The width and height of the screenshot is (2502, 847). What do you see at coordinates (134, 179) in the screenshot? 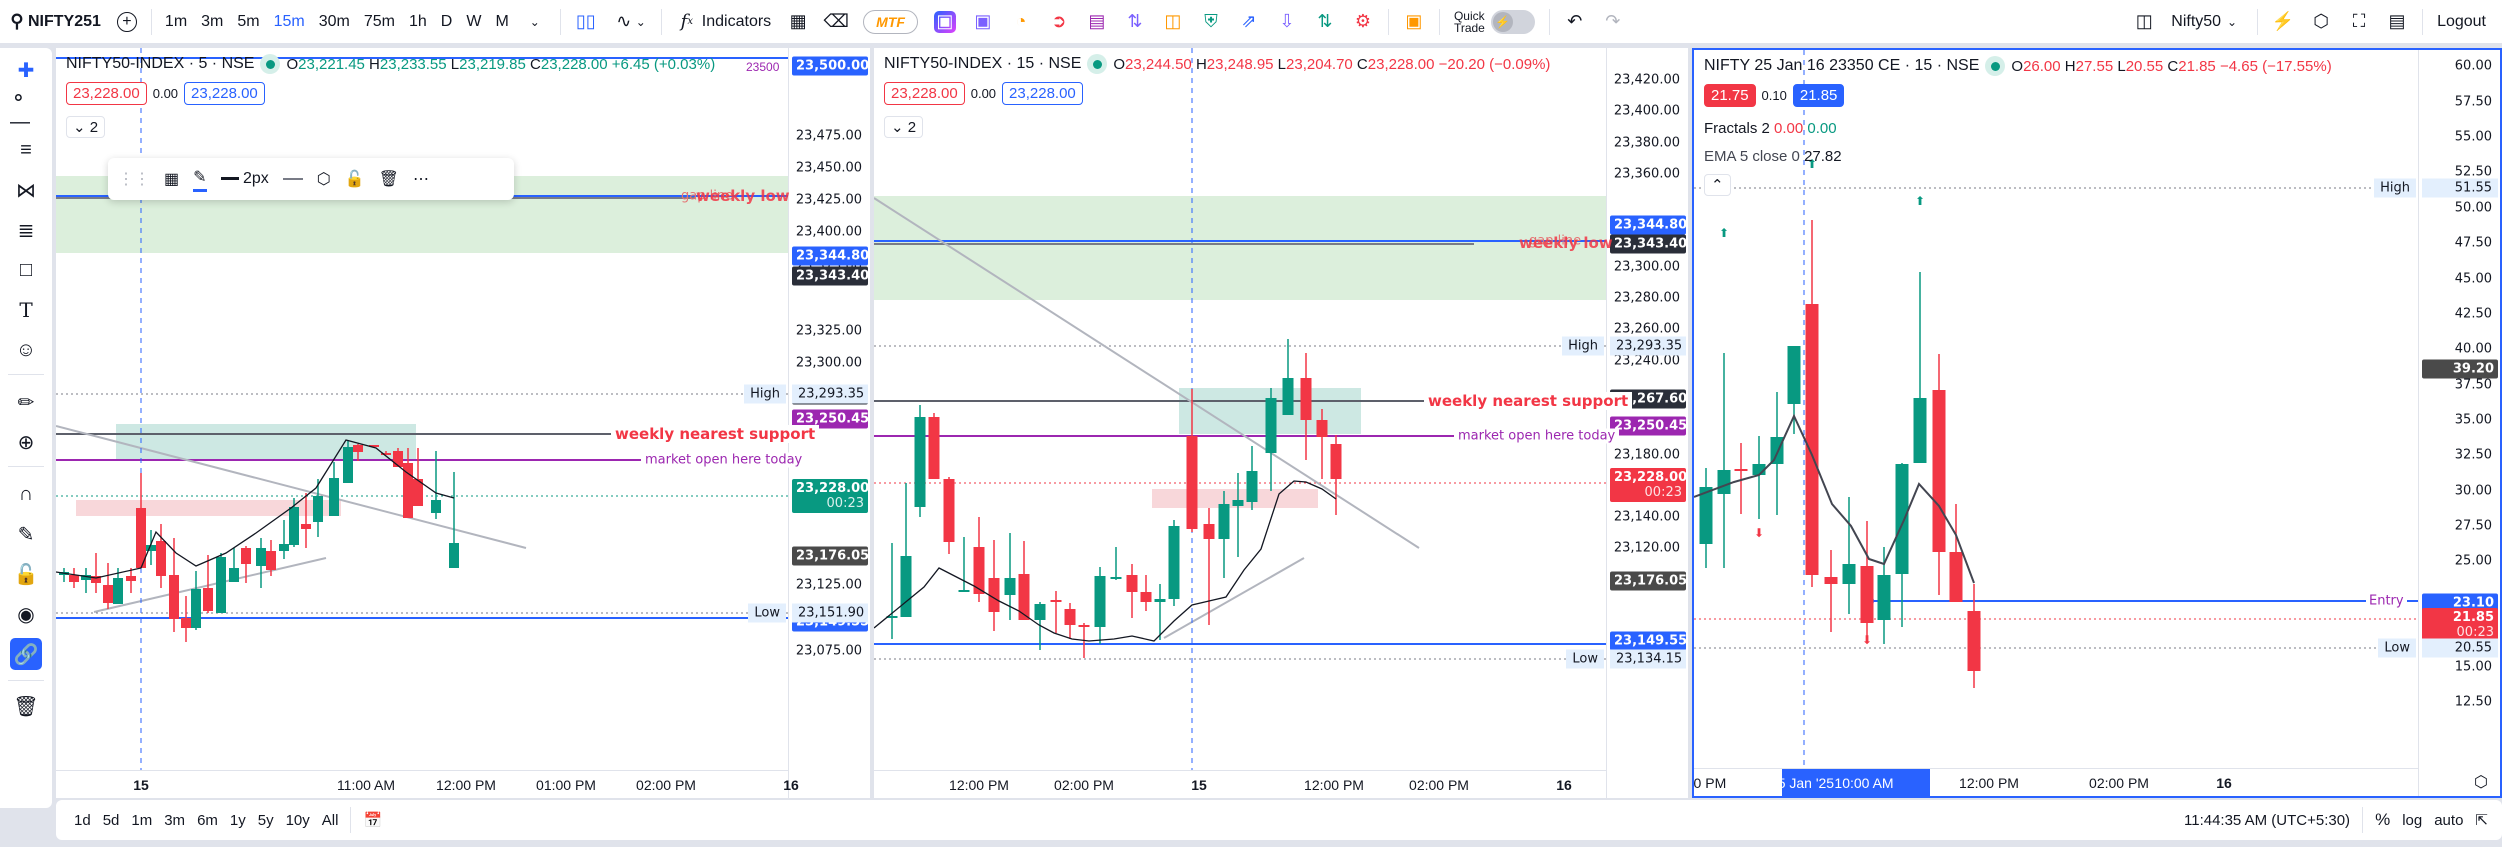
I see `drag-handle-icon: ⋮⋮` at bounding box center [134, 179].